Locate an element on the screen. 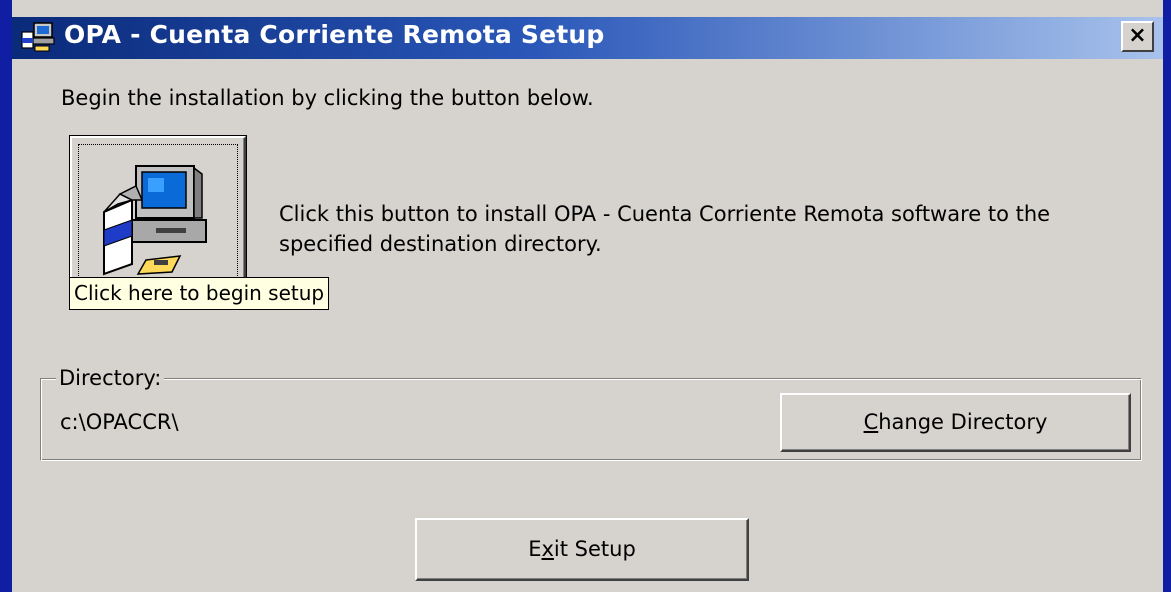  window-title: OPA - Cuenta Corriente Remota Setup is located at coordinates (334, 34).